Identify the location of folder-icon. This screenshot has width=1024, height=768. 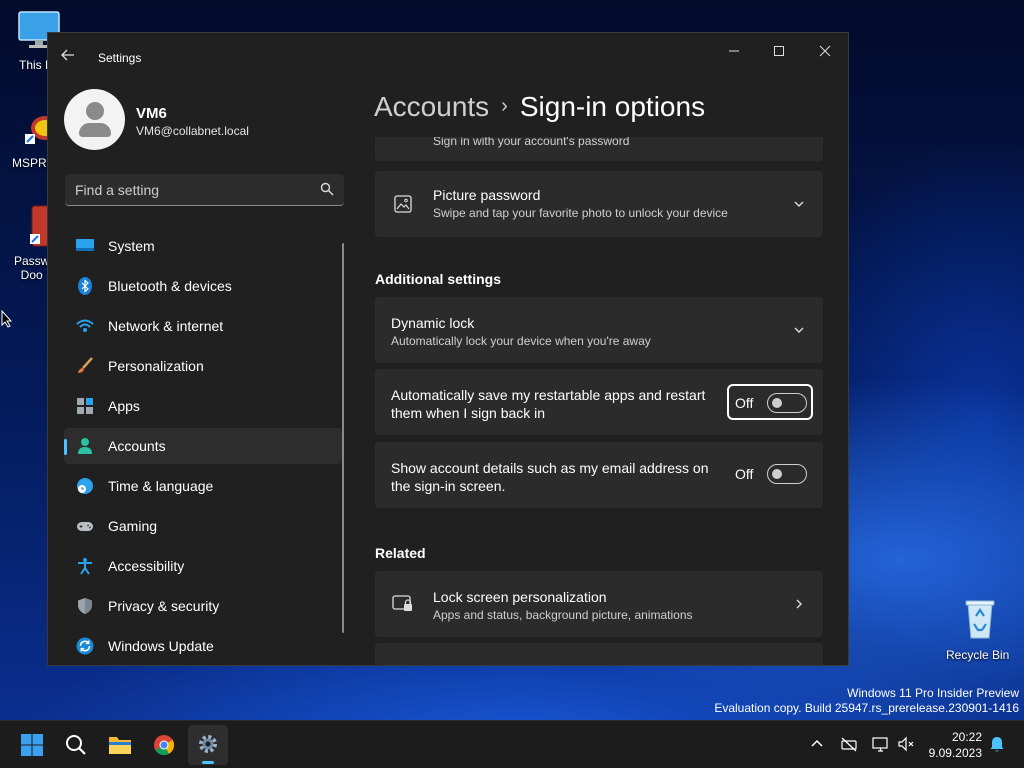
(120, 745).